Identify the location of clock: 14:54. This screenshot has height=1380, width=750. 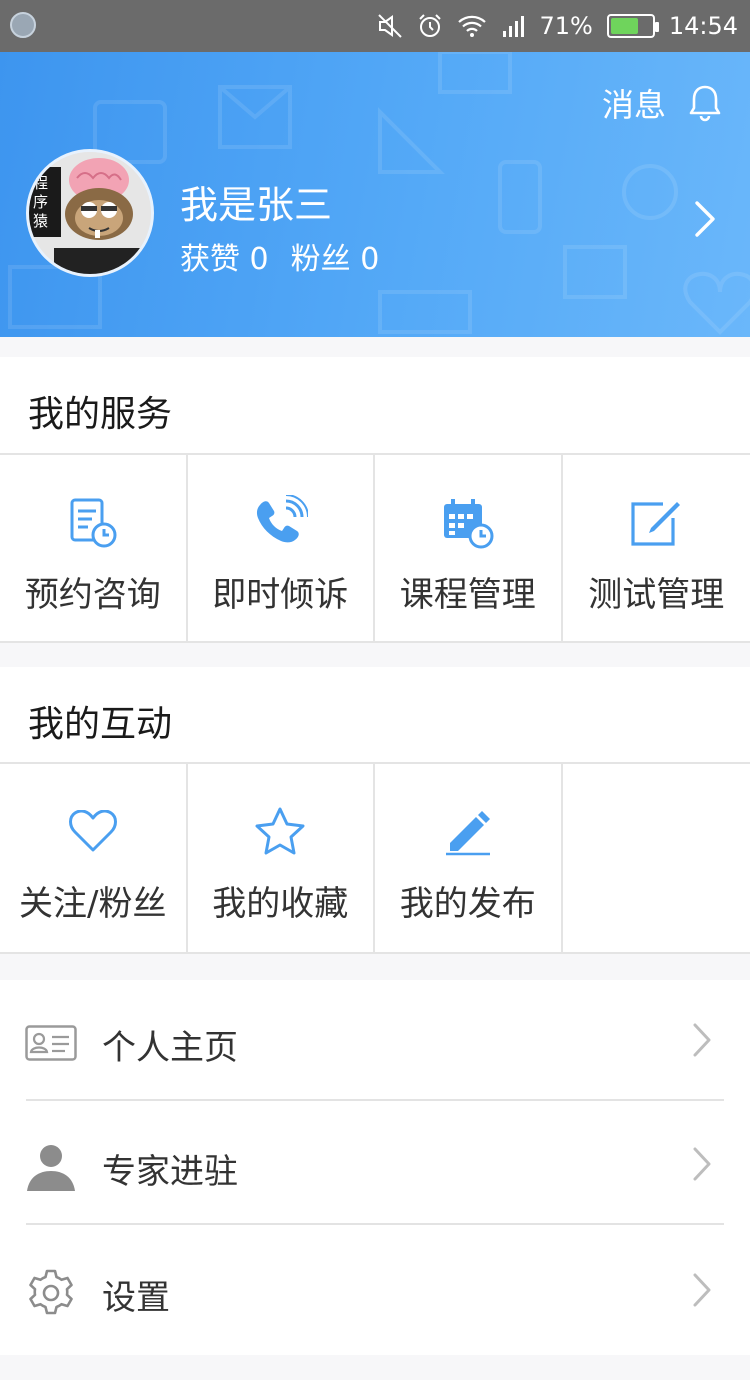
(703, 26).